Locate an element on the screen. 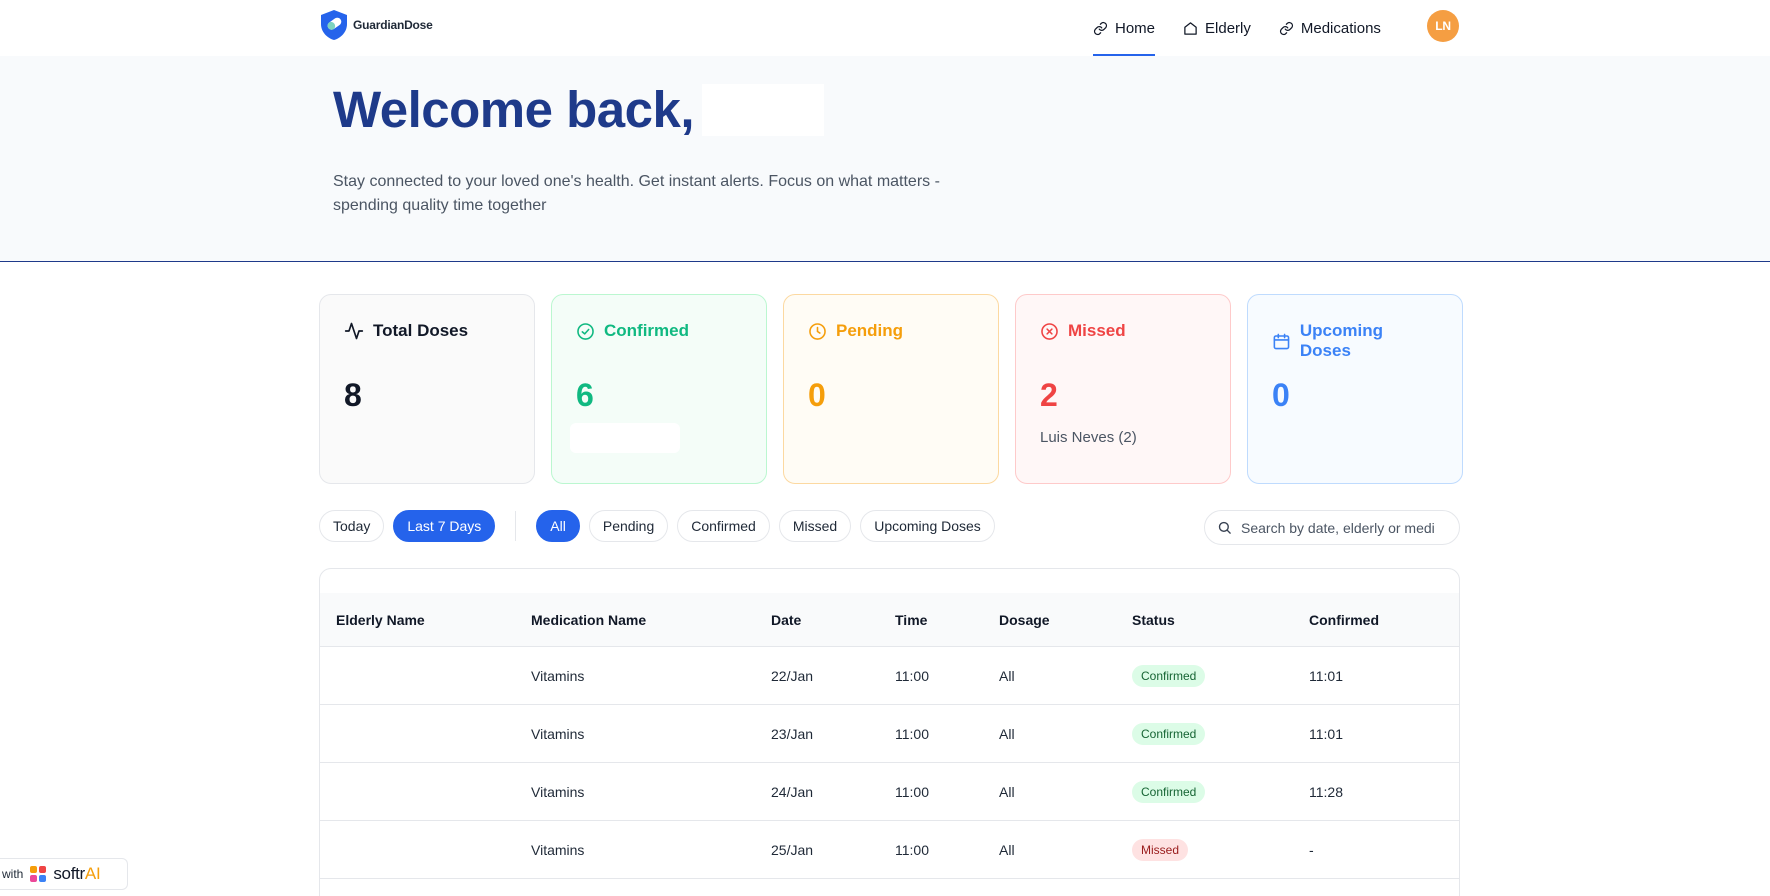 The image size is (1770, 896). card-total-doses: Total Doses 8 is located at coordinates (427, 389).